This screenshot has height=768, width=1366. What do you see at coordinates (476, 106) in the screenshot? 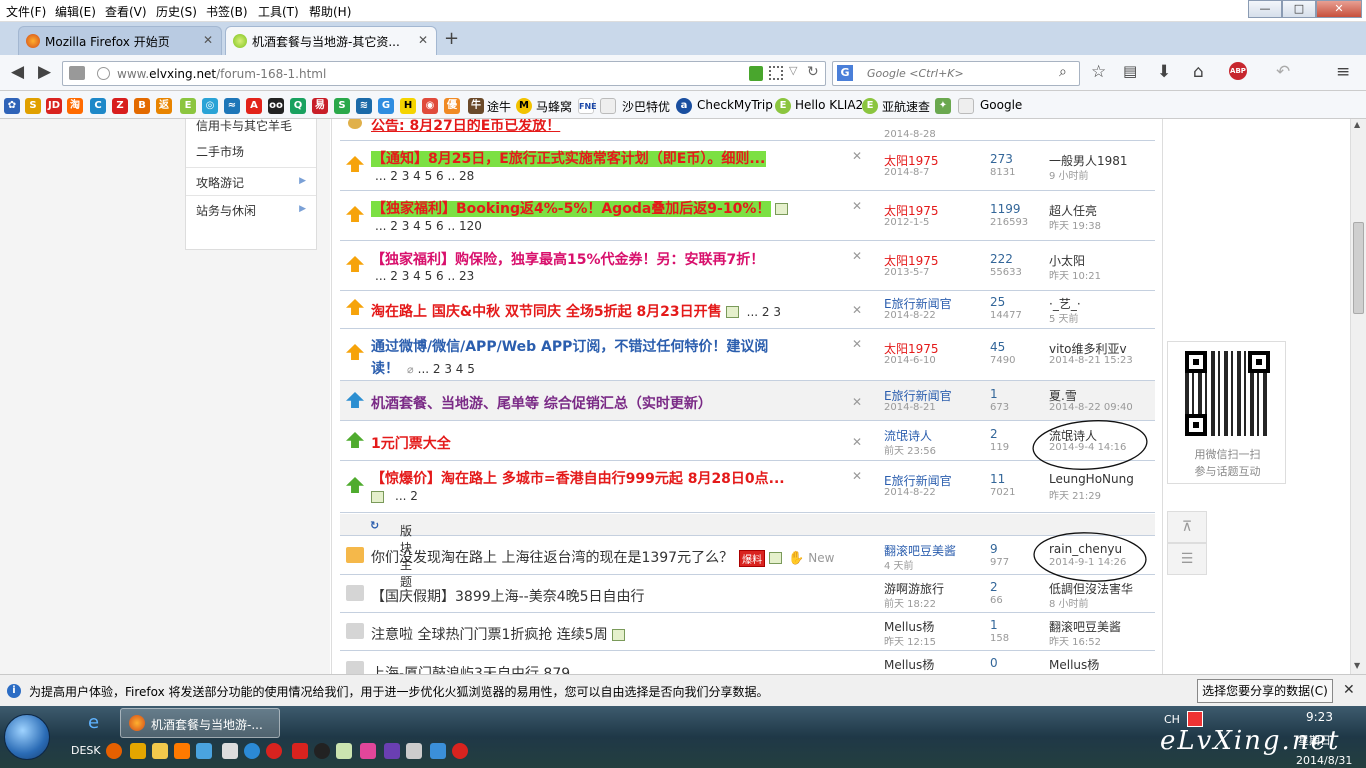
I see `tuniu-icon: 牛` at bounding box center [476, 106].